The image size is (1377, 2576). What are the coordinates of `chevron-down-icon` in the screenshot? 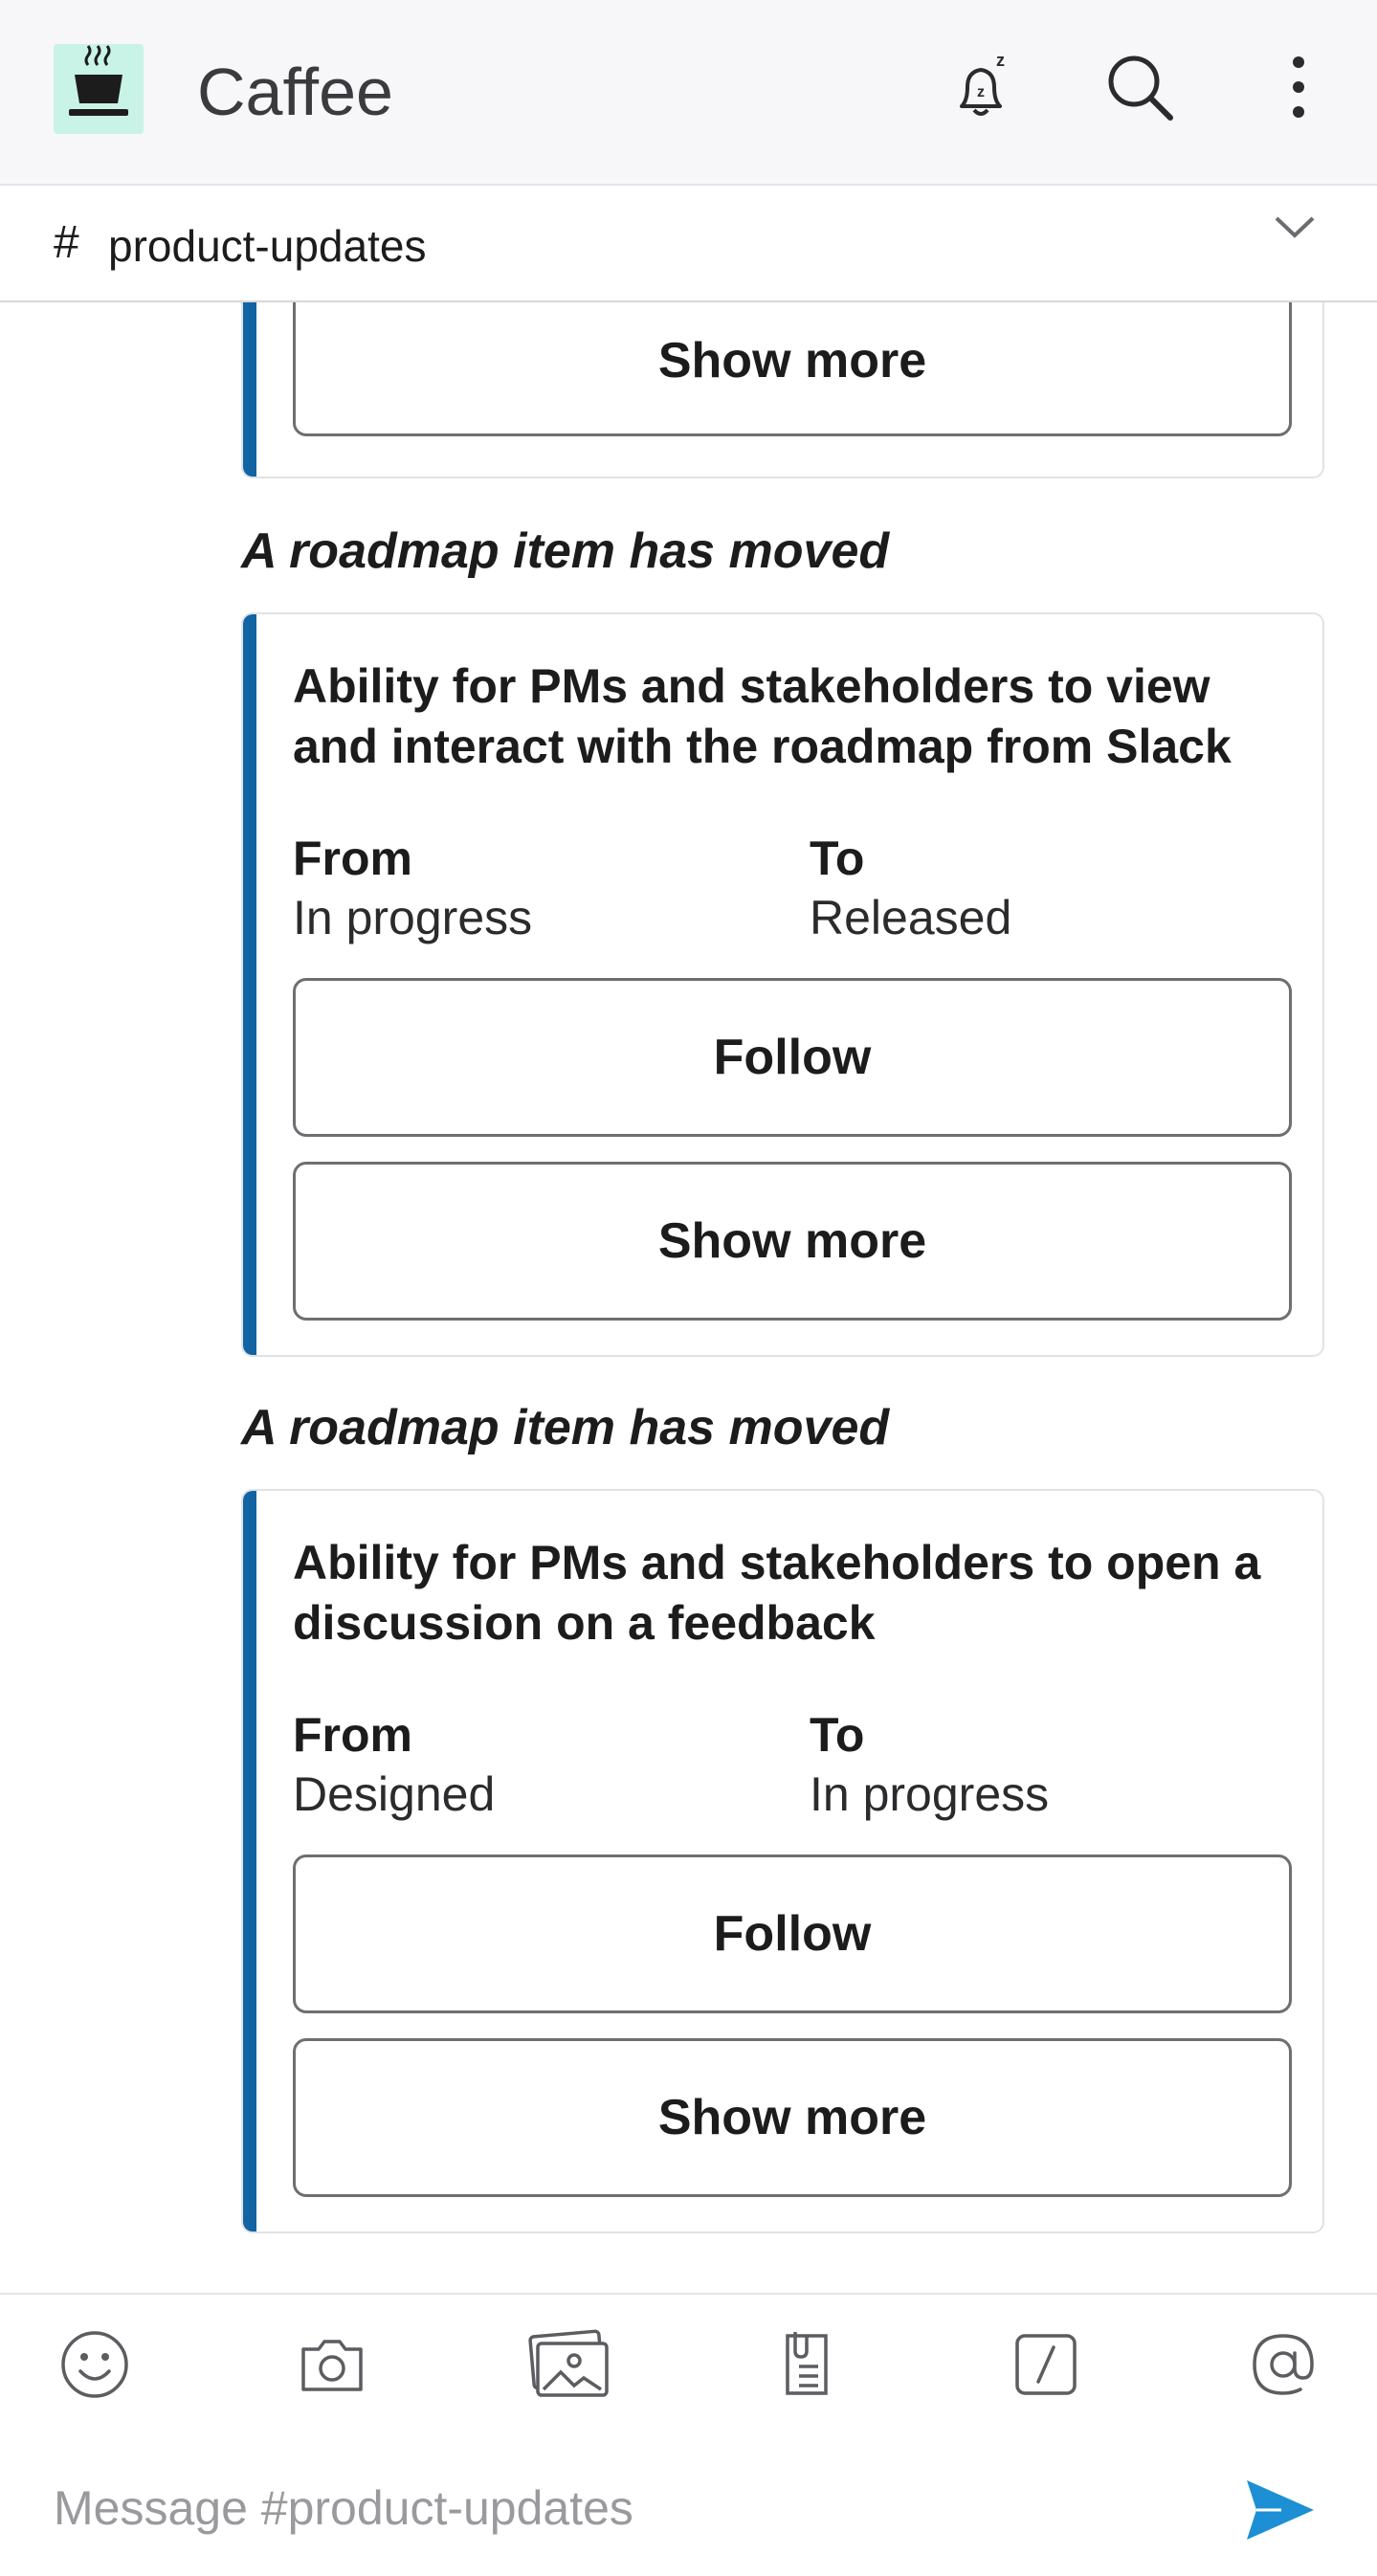 It's located at (1295, 229).